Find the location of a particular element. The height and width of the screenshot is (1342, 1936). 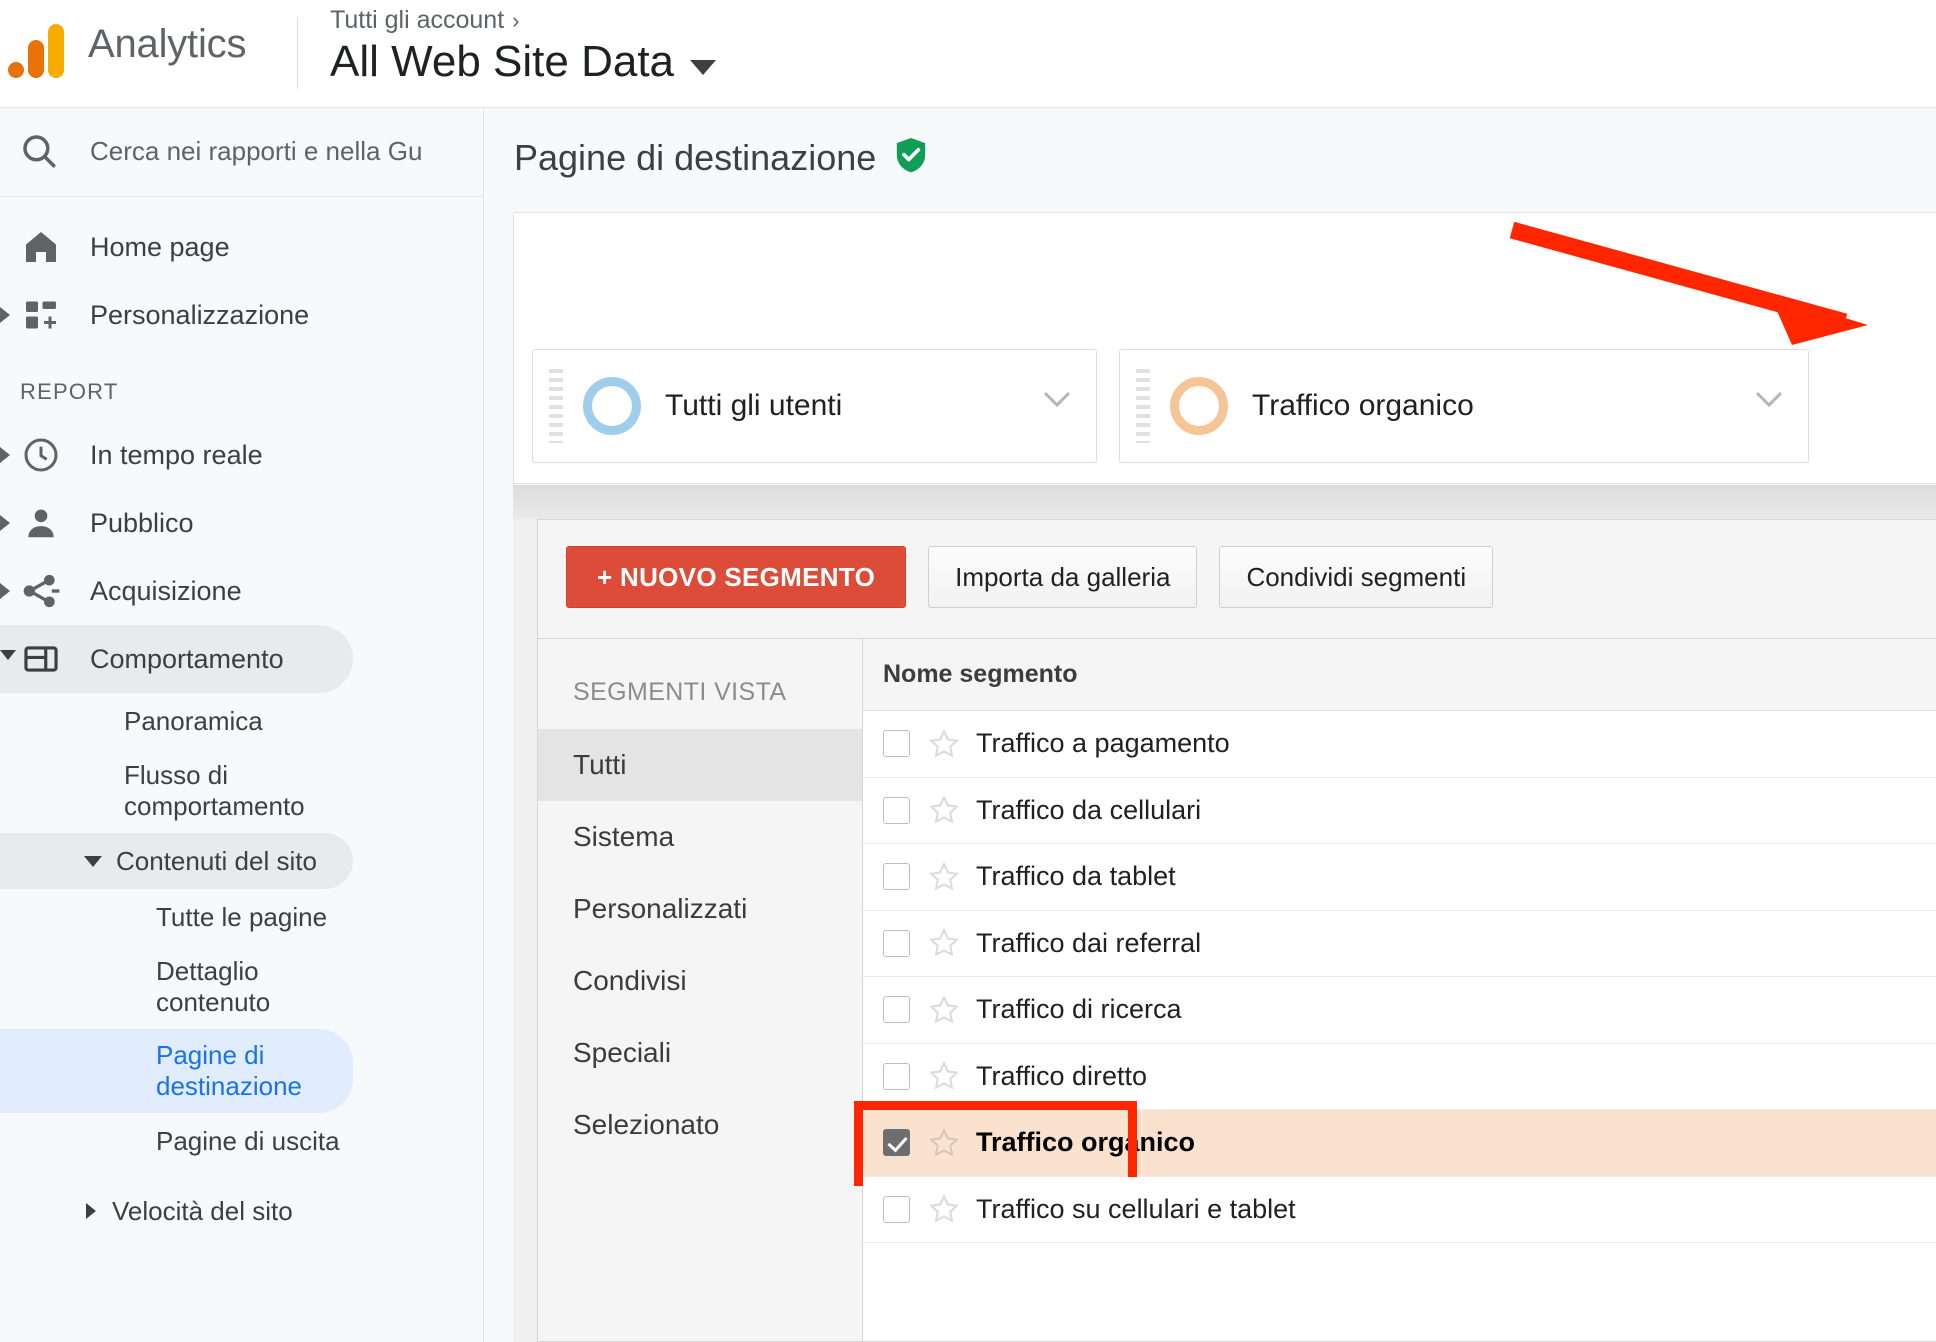

triangle-down-icon is located at coordinates (93, 861).